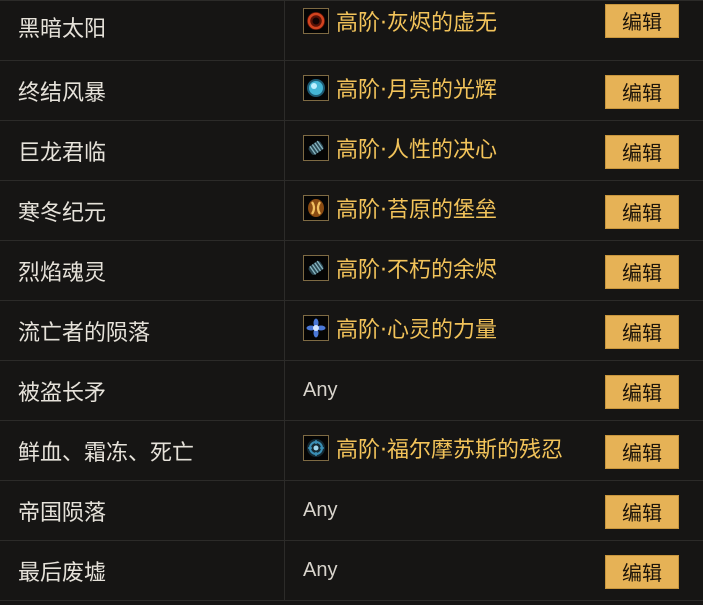  I want to click on row-name-cell: 最后废墟, so click(142, 570).